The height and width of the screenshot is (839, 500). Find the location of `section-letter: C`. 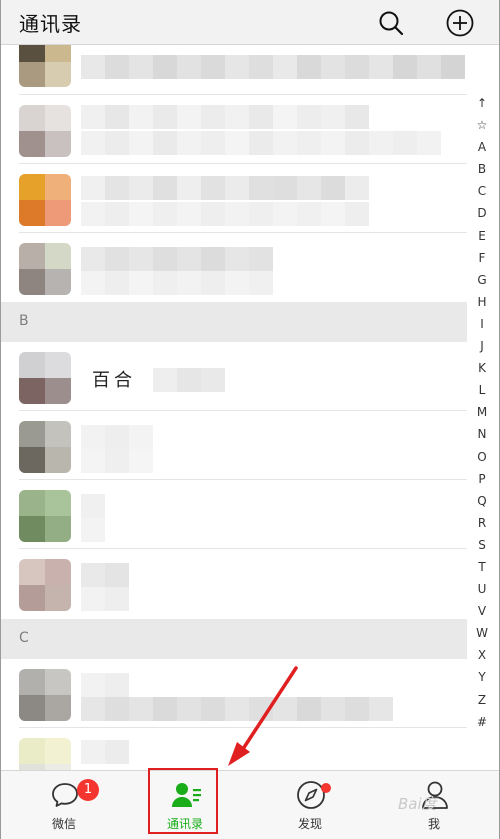

section-letter: C is located at coordinates (24, 638).